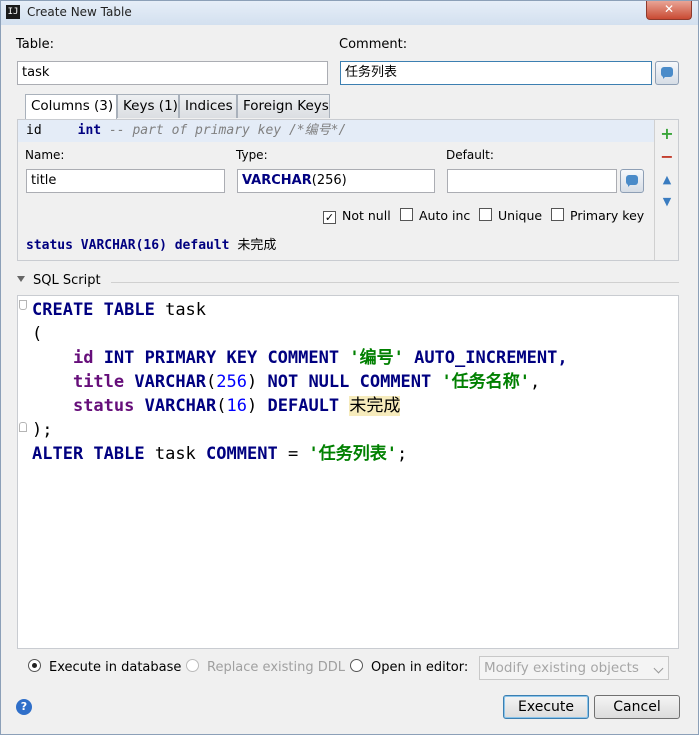  What do you see at coordinates (329, 180) in the screenshot?
I see `type-args: (256)` at bounding box center [329, 180].